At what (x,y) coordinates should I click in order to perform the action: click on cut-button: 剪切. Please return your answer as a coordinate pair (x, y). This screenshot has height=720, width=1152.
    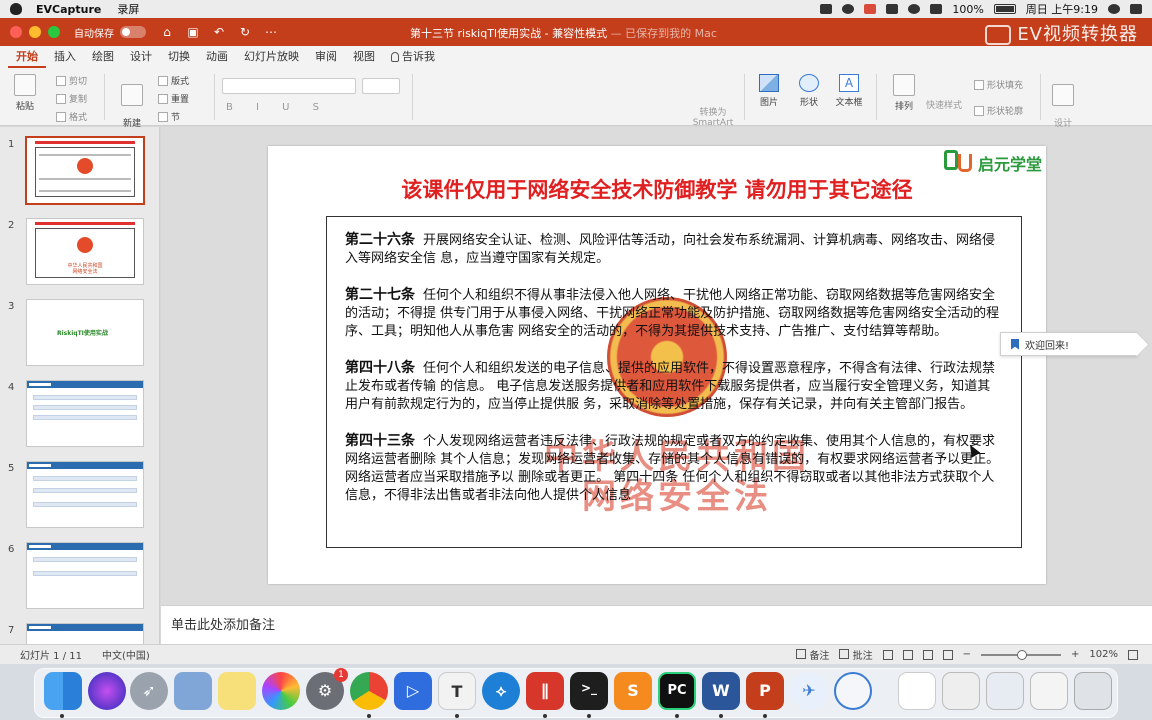
    Looking at the image, I should click on (71, 80).